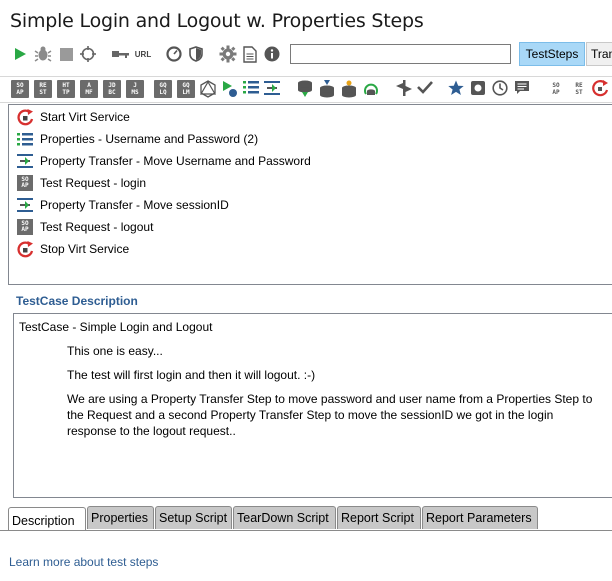 This screenshot has height=581, width=612. Describe the element at coordinates (306, 76) in the screenshot. I see `toolbar-divider` at that location.